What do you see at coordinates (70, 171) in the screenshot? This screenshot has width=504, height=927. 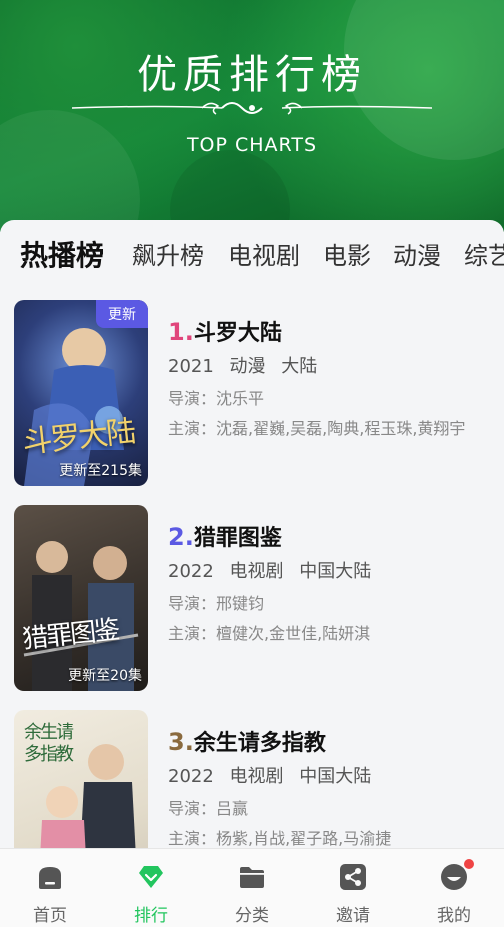 I see `hero-decor` at bounding box center [70, 171].